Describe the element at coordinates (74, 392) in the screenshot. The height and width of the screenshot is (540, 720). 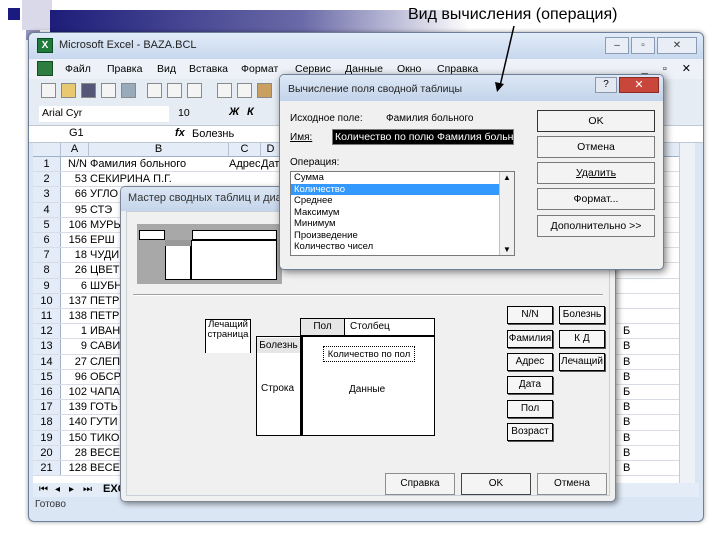
I see `cell: 102` at that location.